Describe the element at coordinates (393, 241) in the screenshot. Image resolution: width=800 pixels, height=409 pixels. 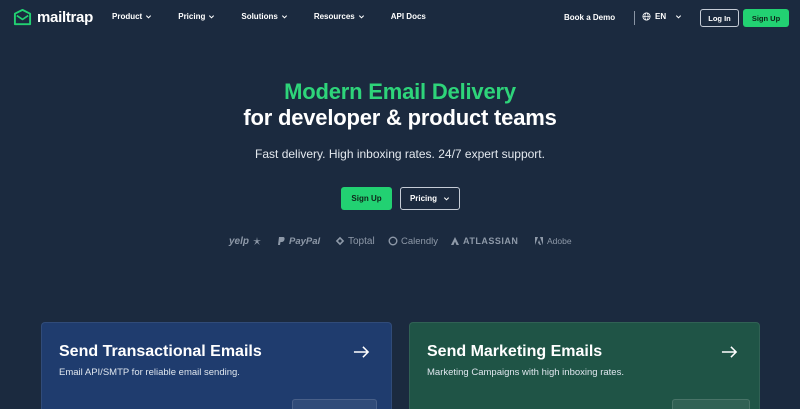
I see `calendly-icon` at that location.